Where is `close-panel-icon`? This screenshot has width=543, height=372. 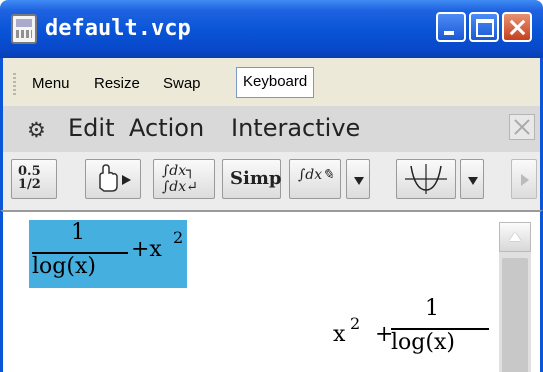 close-panel-icon is located at coordinates (522, 127).